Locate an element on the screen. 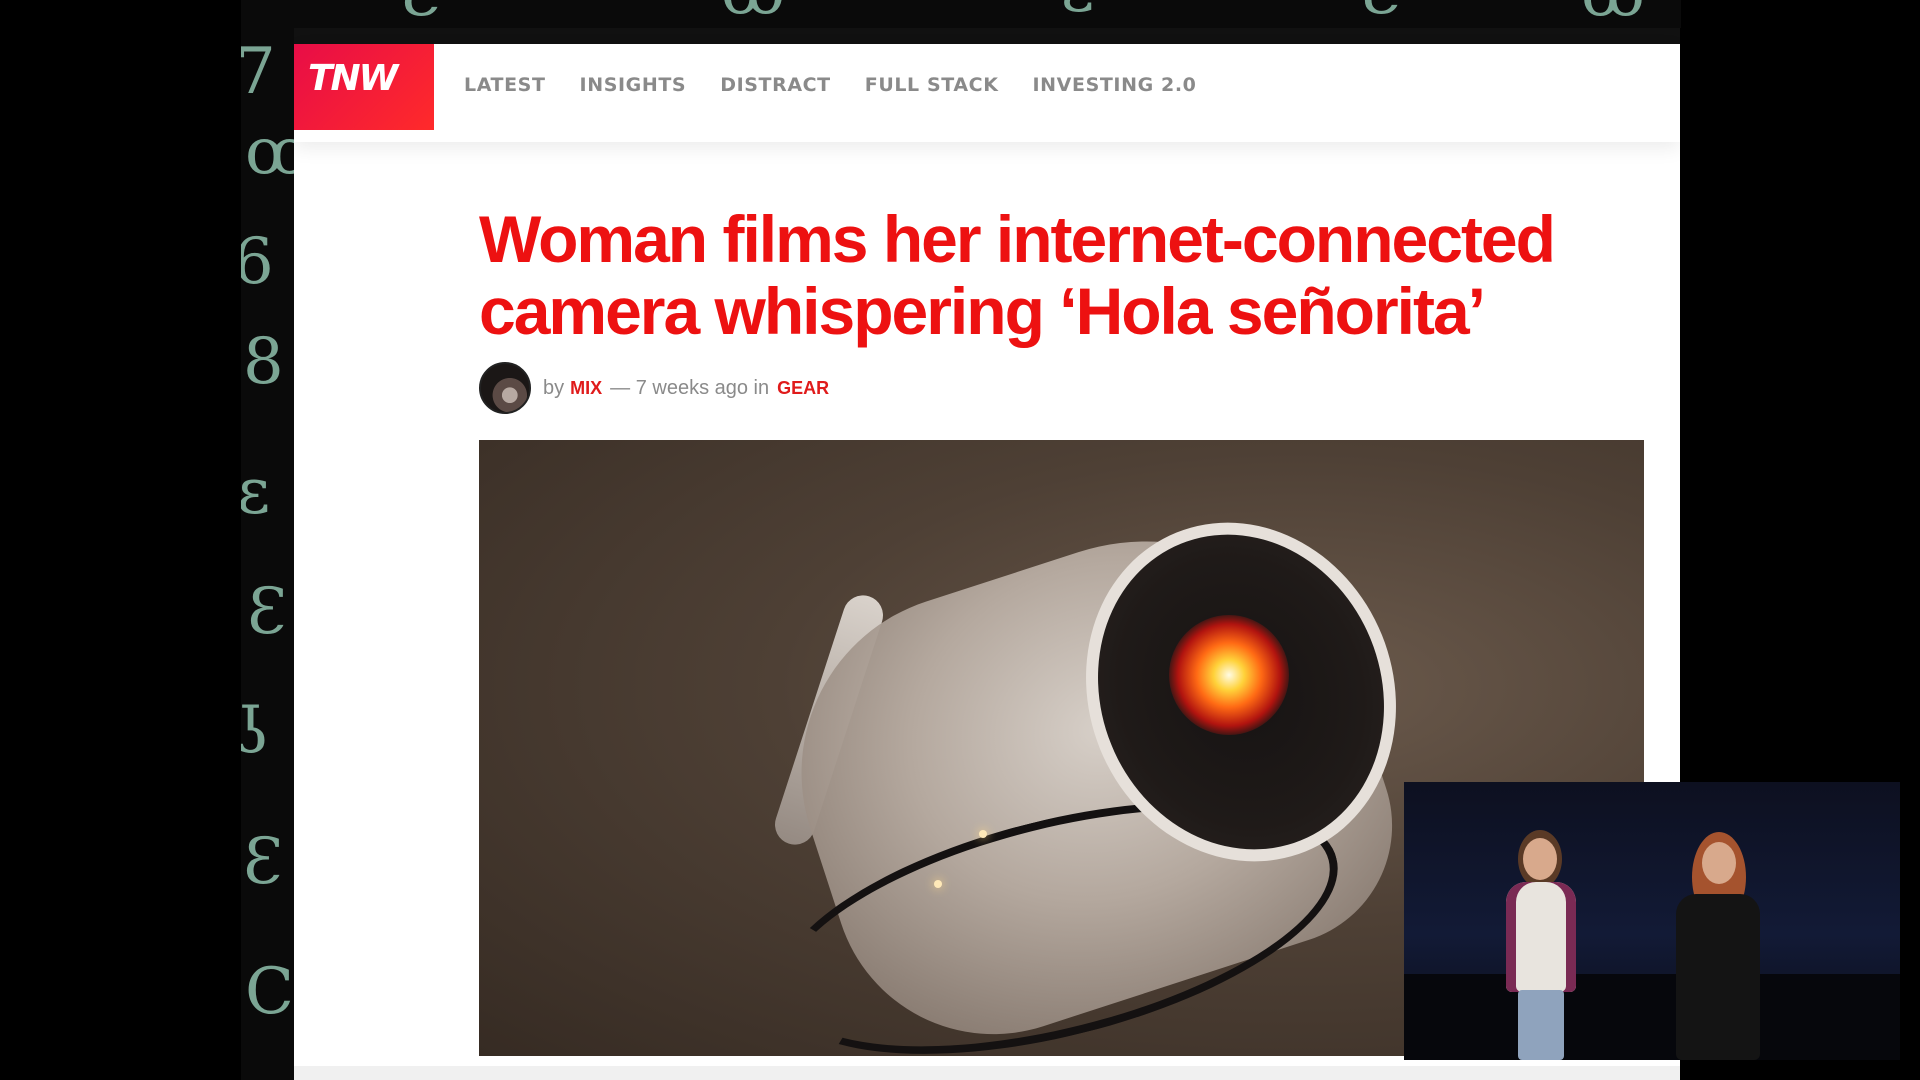  decorative-glyph: C is located at coordinates (269, 992).